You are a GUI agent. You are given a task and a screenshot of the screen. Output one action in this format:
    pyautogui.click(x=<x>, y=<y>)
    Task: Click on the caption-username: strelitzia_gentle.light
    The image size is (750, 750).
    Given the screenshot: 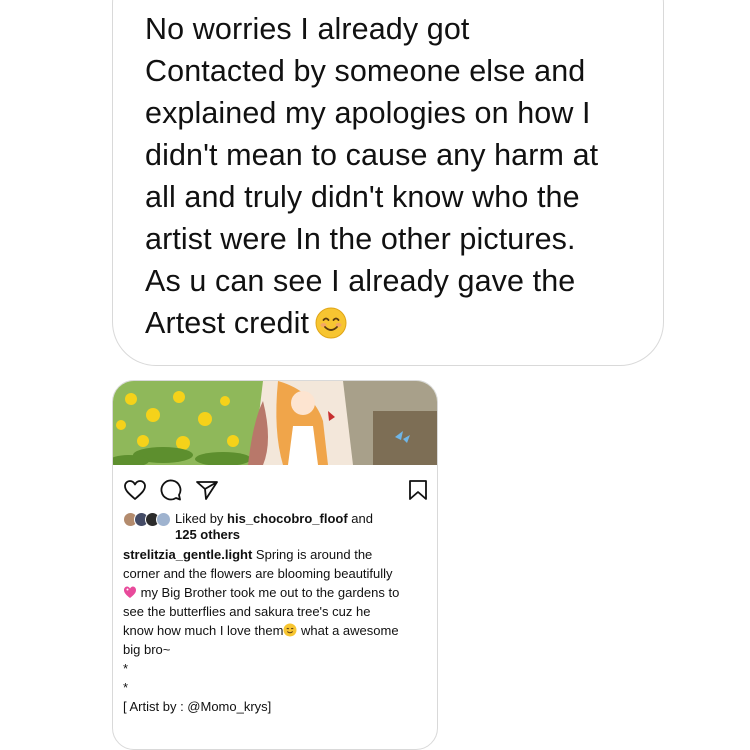 What is the action you would take?
    pyautogui.click(x=187, y=554)
    